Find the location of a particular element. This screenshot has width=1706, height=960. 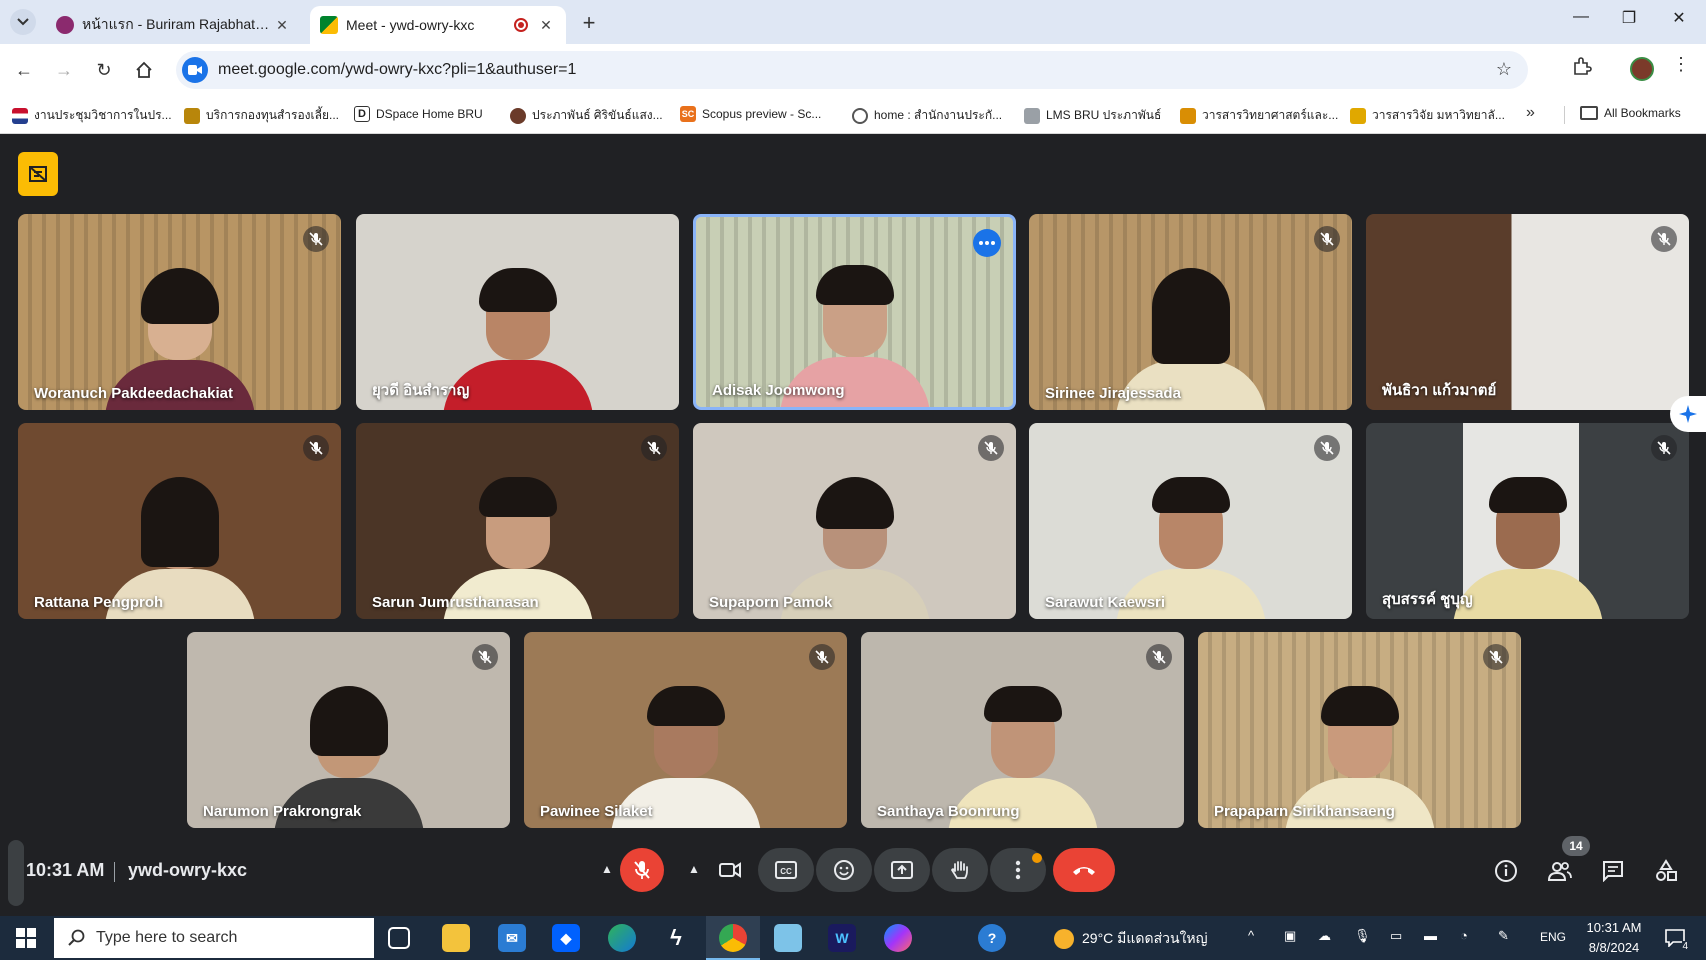

weather-widget: 29°C มีแดดส่วนใหญ่ is located at coordinates (1131, 939).